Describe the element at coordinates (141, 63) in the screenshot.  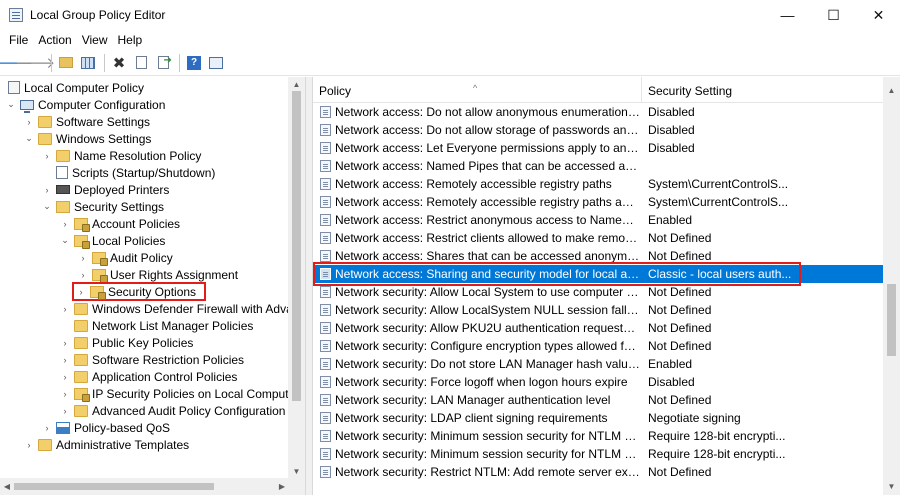
I see `properties-icon` at that location.